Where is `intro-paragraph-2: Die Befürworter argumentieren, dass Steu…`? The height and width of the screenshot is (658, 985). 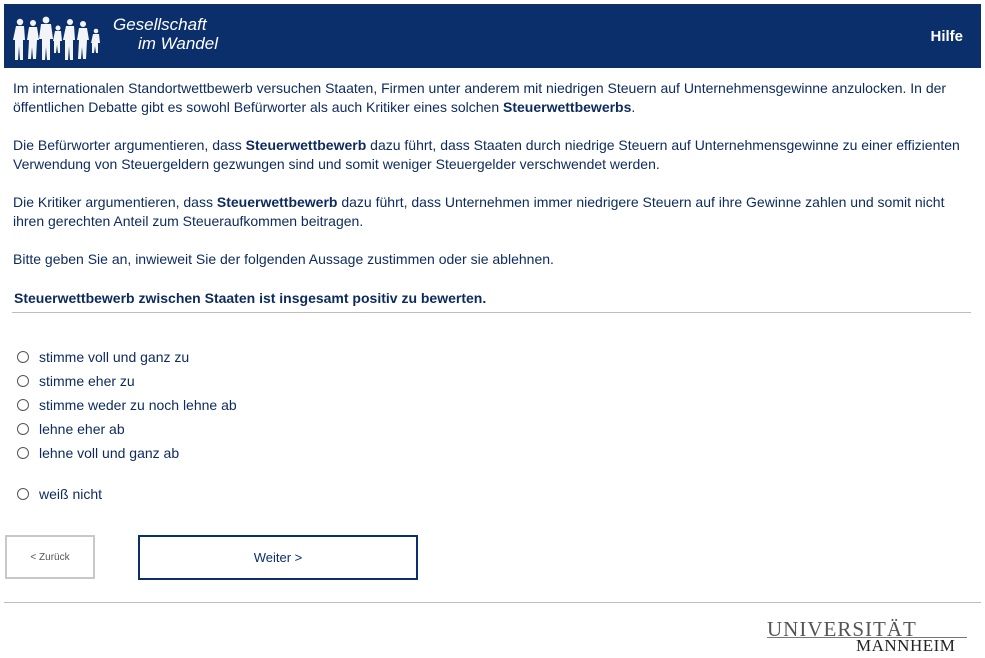
intro-paragraph-2: Die Befürworter argumentieren, dass Steu… is located at coordinates (486, 154).